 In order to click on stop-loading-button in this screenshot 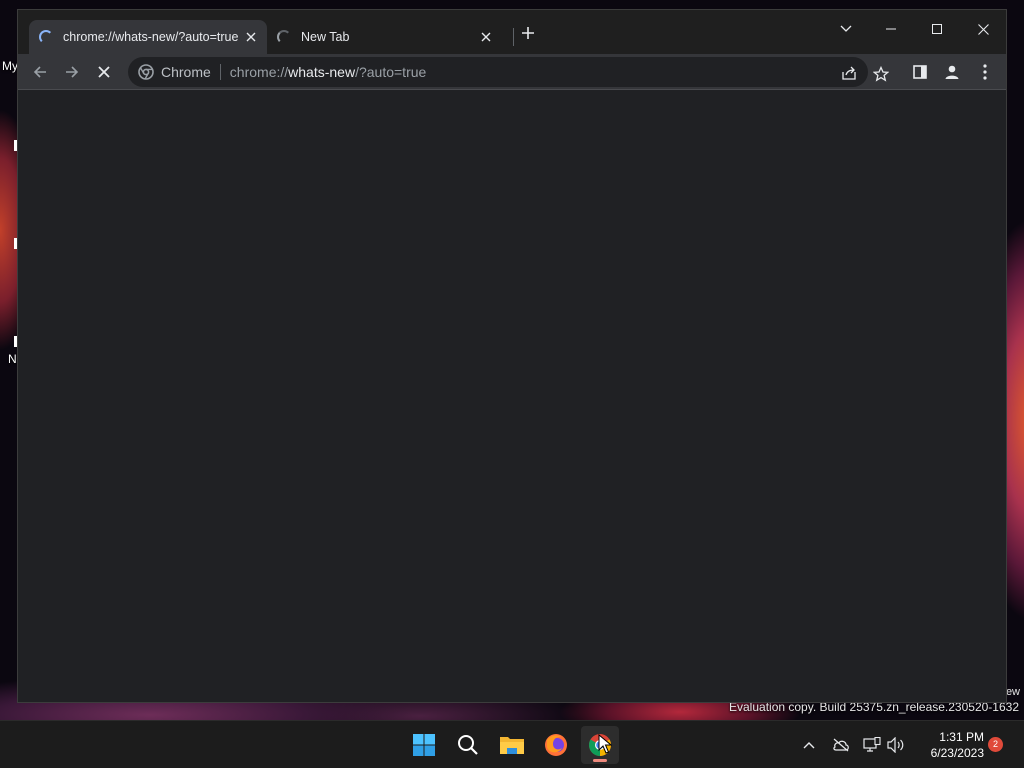, I will do `click(104, 72)`.